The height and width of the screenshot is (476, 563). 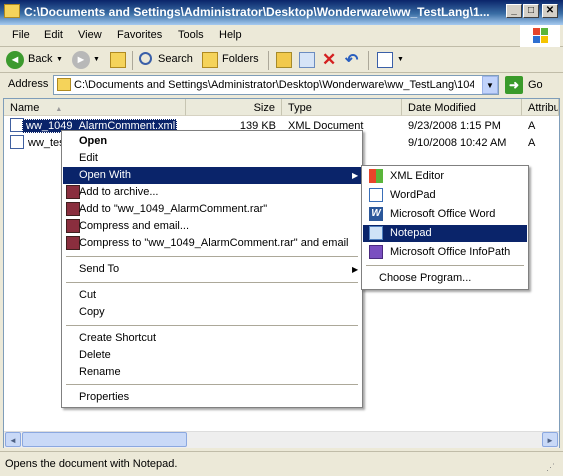 What do you see at coordinates (212, 269) in the screenshot?
I see `menu-item-send-to: Send To` at bounding box center [212, 269].